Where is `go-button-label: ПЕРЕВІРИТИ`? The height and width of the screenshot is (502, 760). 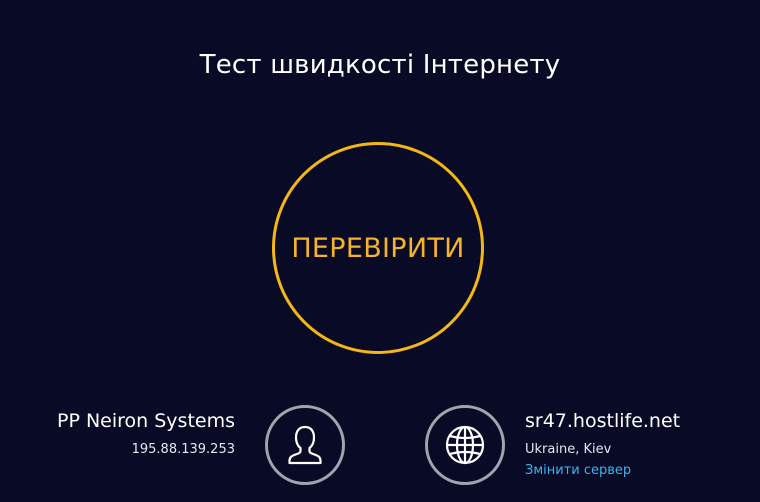 go-button-label: ПЕРЕВІРИТИ is located at coordinates (378, 248).